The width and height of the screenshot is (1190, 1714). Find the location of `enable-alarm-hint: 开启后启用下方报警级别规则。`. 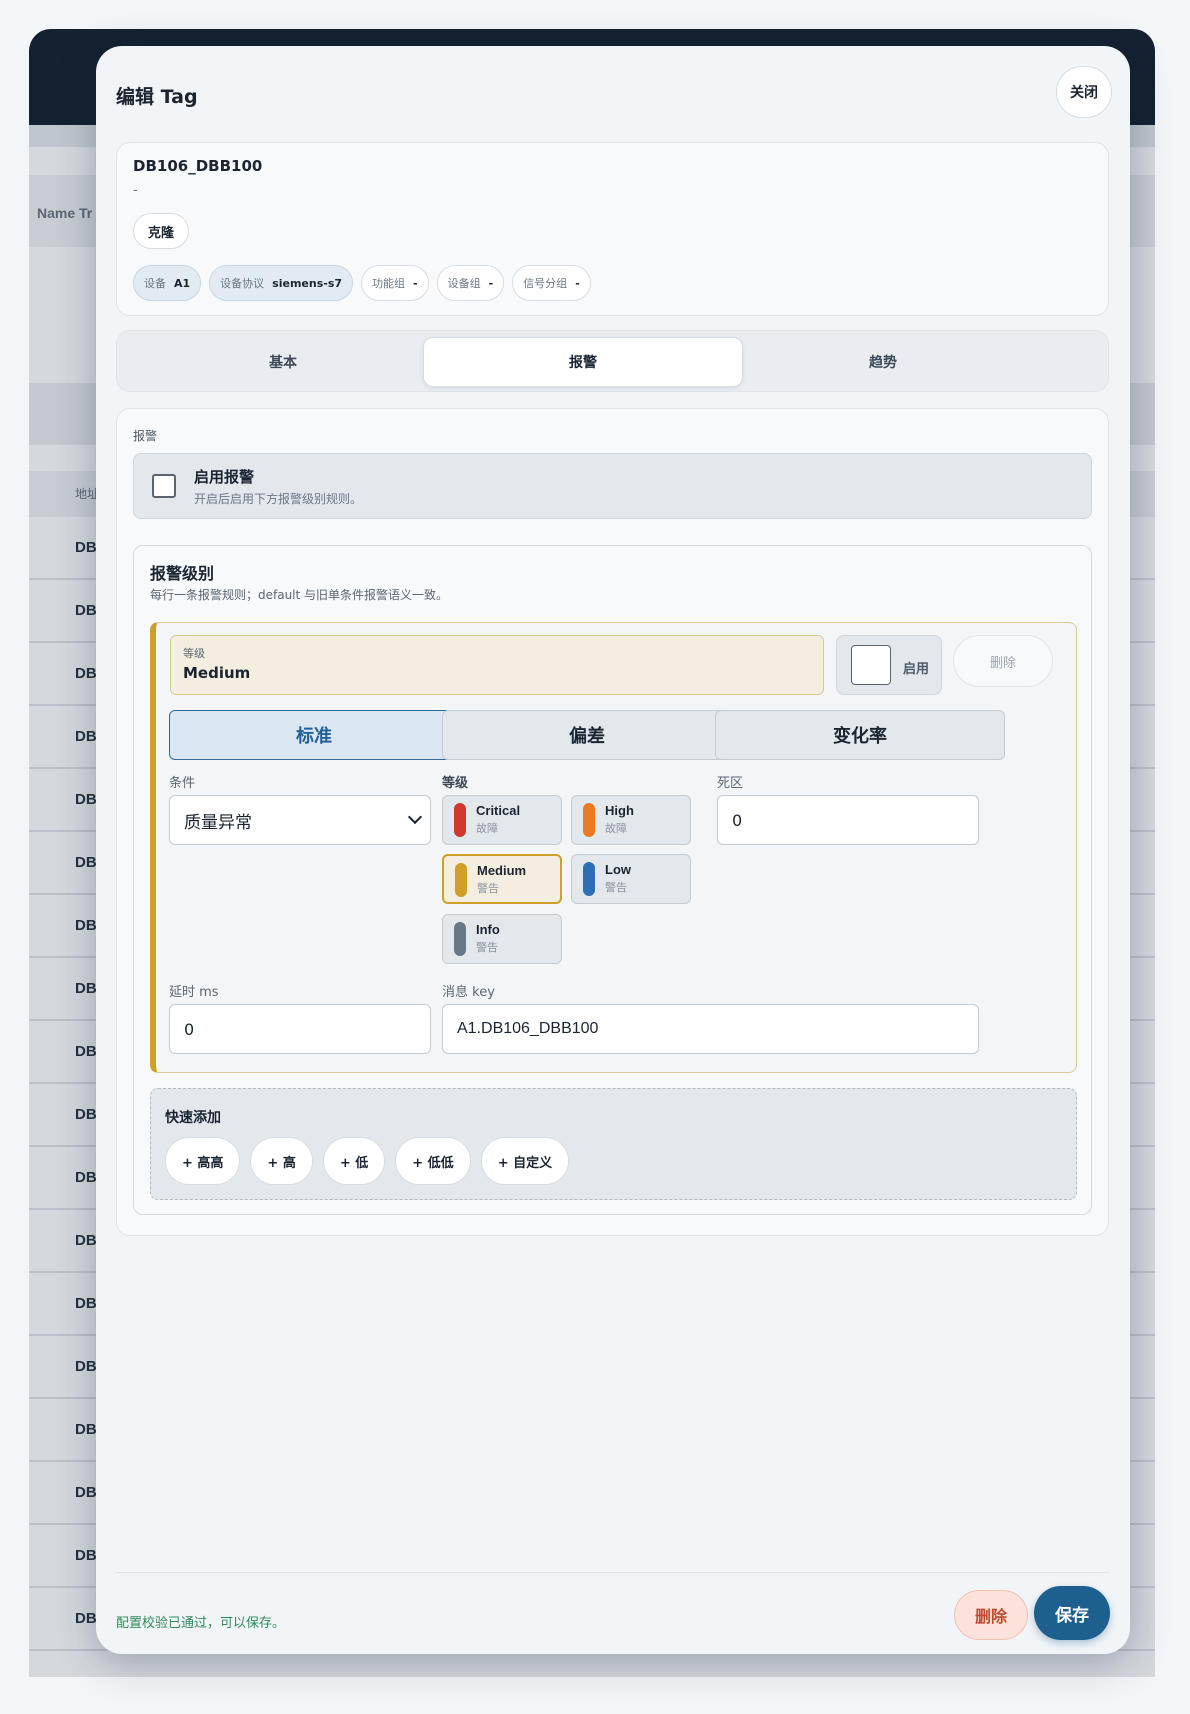

enable-alarm-hint: 开启后启用下方报警级别规则。 is located at coordinates (278, 499).